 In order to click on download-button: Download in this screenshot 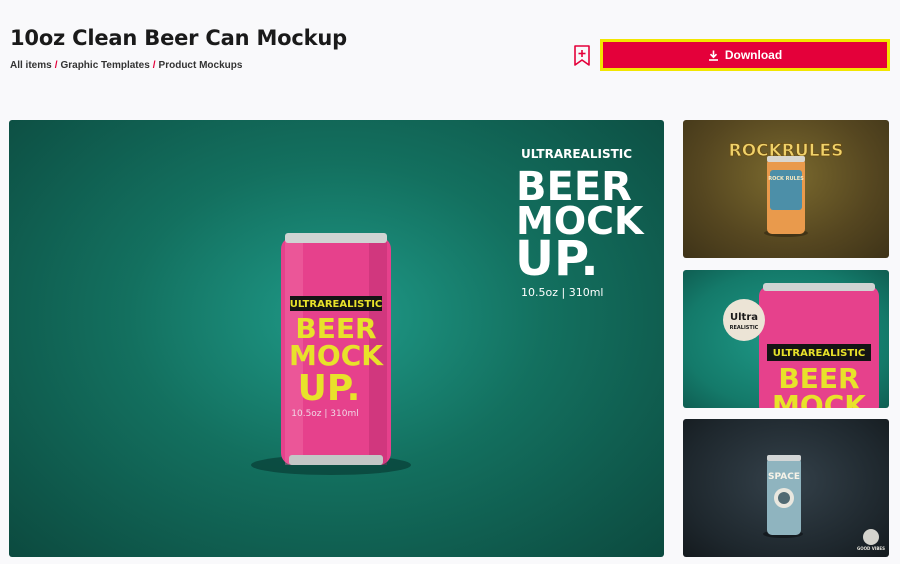, I will do `click(745, 55)`.